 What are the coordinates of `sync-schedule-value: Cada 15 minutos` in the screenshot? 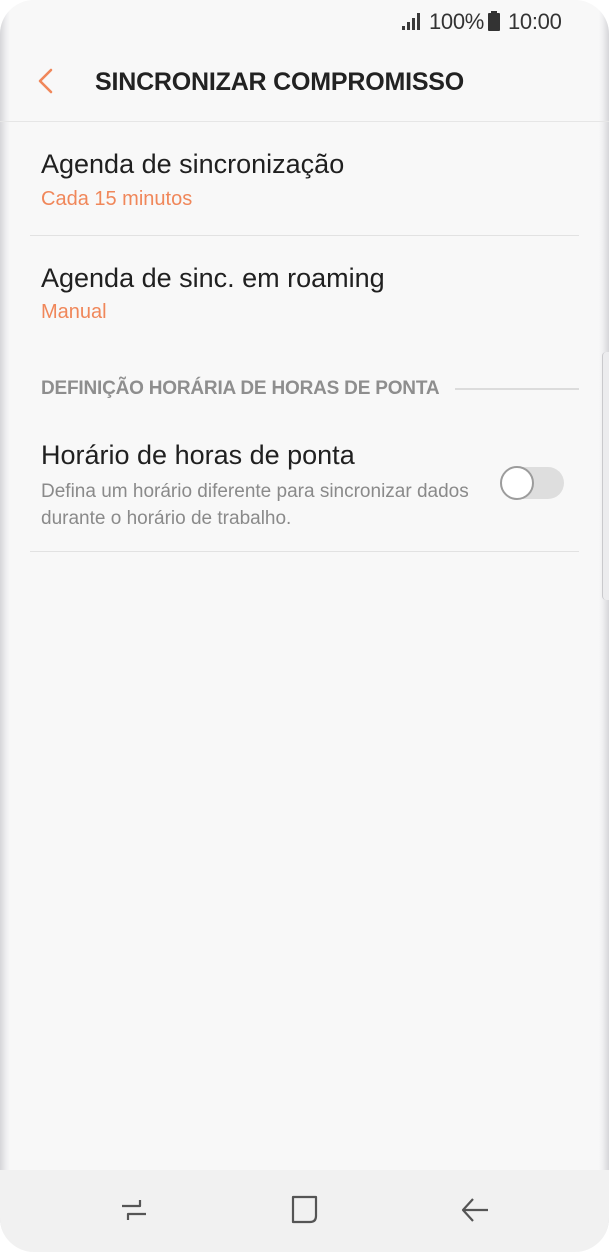 It's located at (117, 199).